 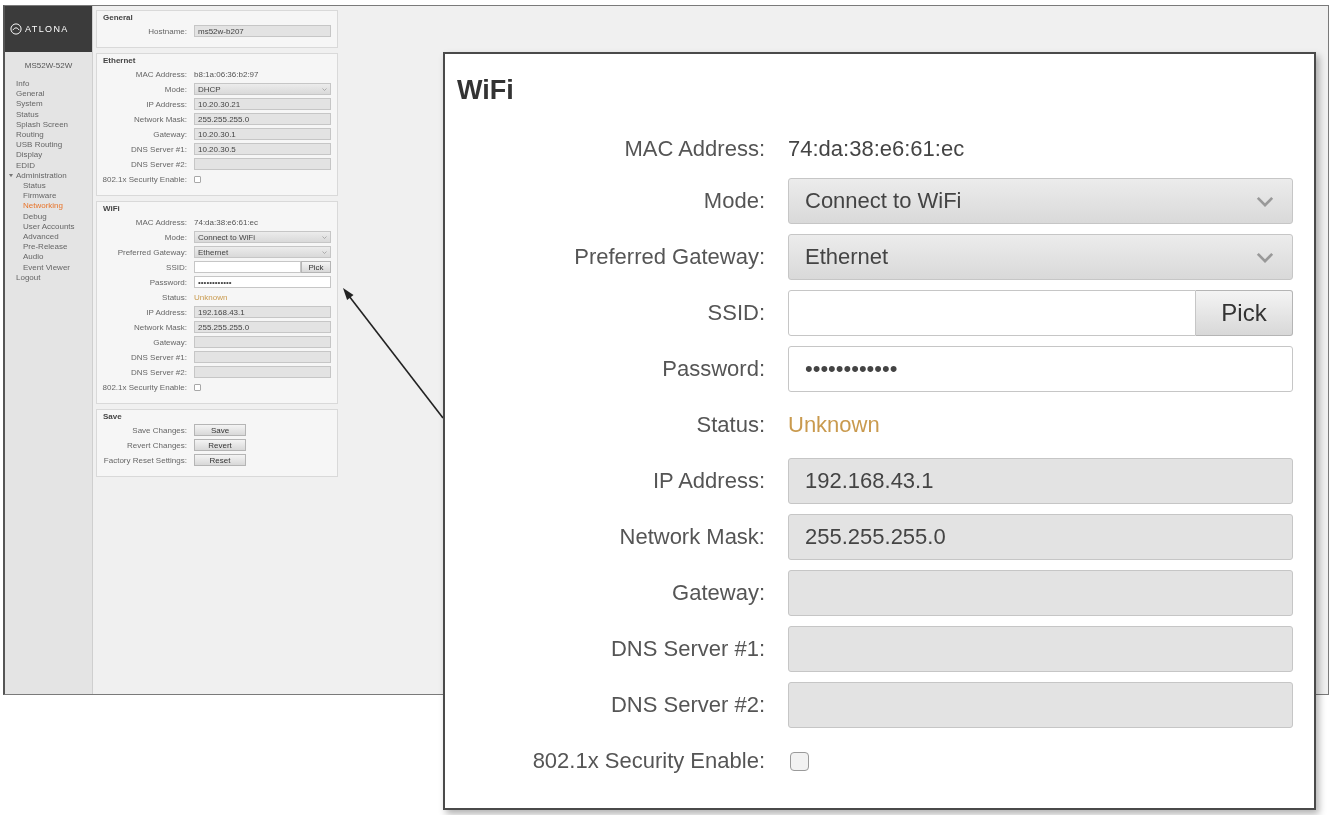 I want to click on sidebar-item: User Accounts, so click(x=48, y=227).